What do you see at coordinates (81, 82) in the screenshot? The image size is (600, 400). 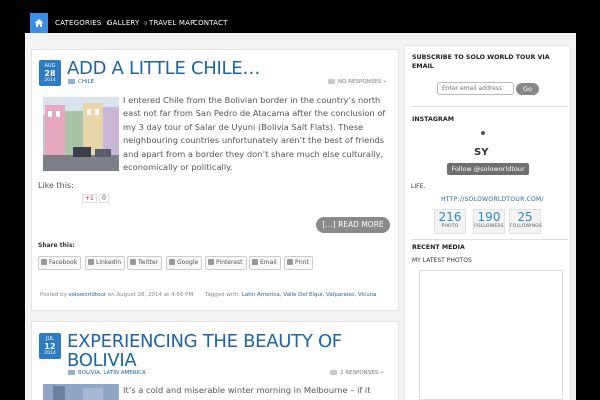 I see `post-category: CHILE` at bounding box center [81, 82].